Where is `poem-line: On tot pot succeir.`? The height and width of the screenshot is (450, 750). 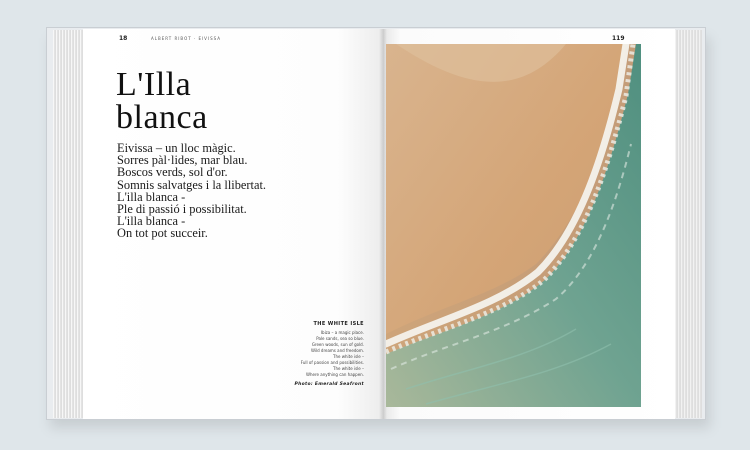 poem-line: On tot pot succeir. is located at coordinates (162, 233).